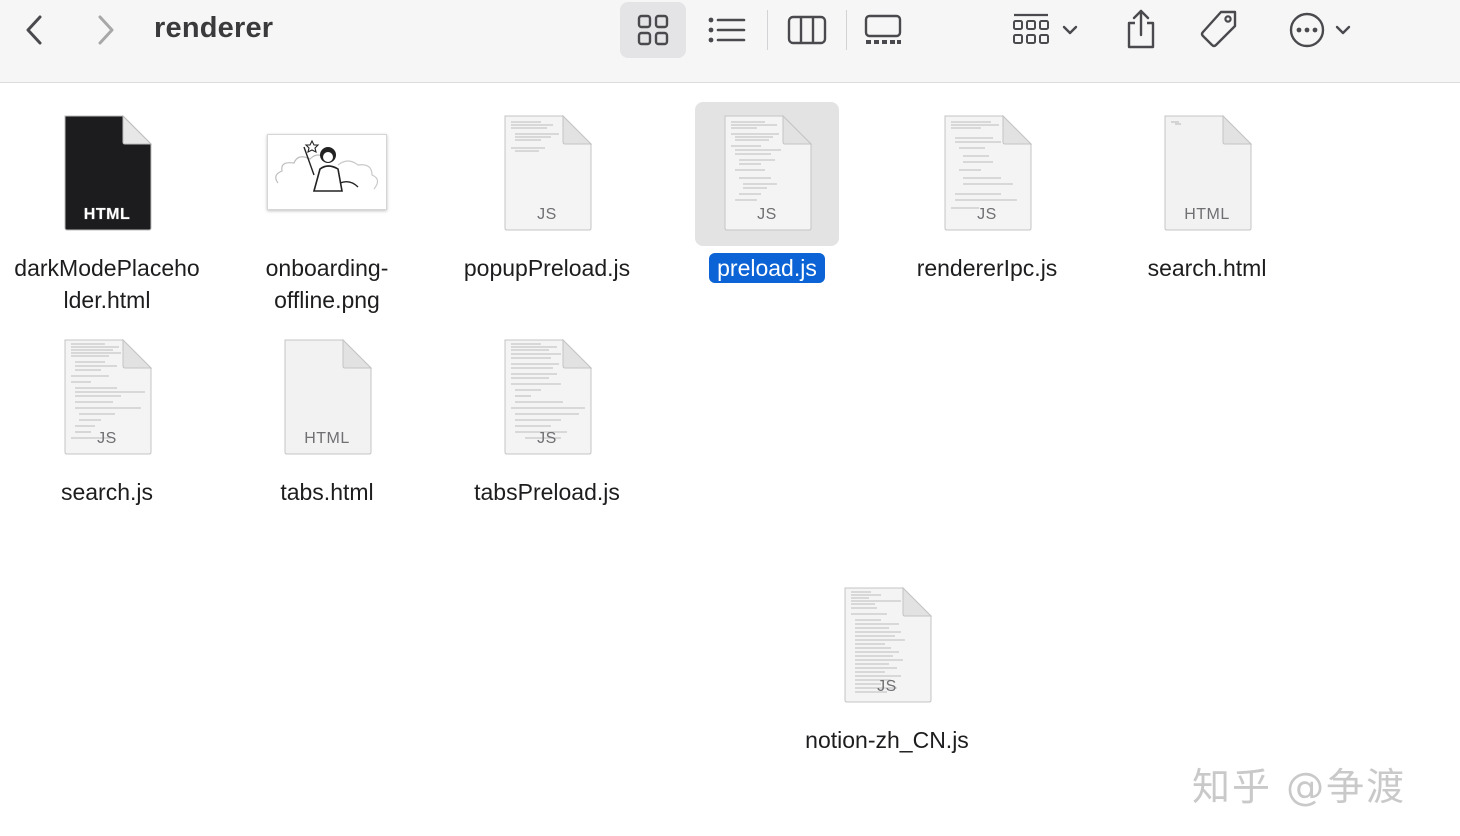  I want to click on ellipsis-circle-icon, so click(1307, 30).